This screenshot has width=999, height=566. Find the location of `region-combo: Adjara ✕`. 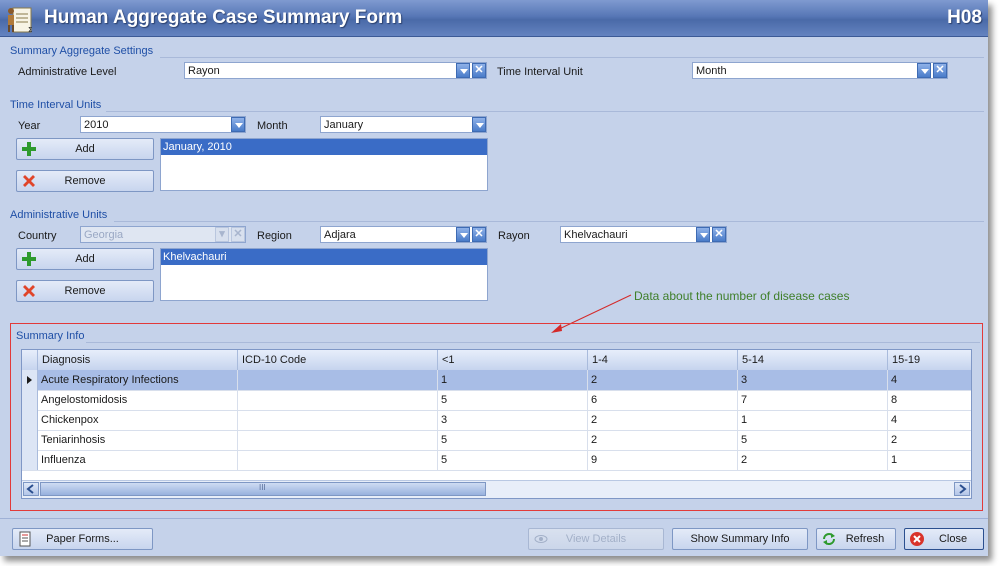

region-combo: Adjara ✕ is located at coordinates (403, 234).